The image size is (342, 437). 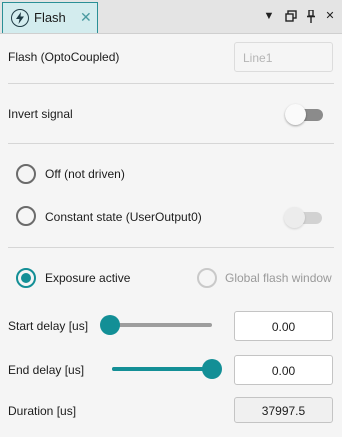 I want to click on radio-off-label: Off (not driven), so click(x=85, y=174).